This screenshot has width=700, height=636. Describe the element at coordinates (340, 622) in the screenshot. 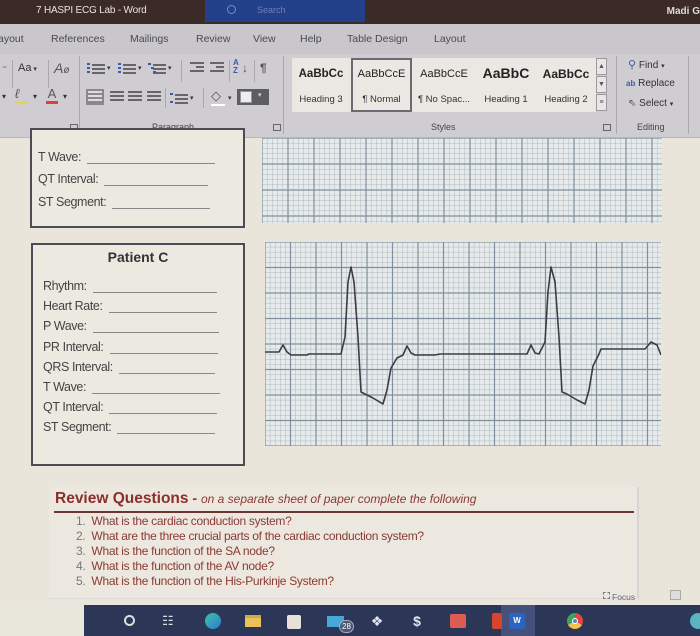

I see `mail-icon: 28` at that location.